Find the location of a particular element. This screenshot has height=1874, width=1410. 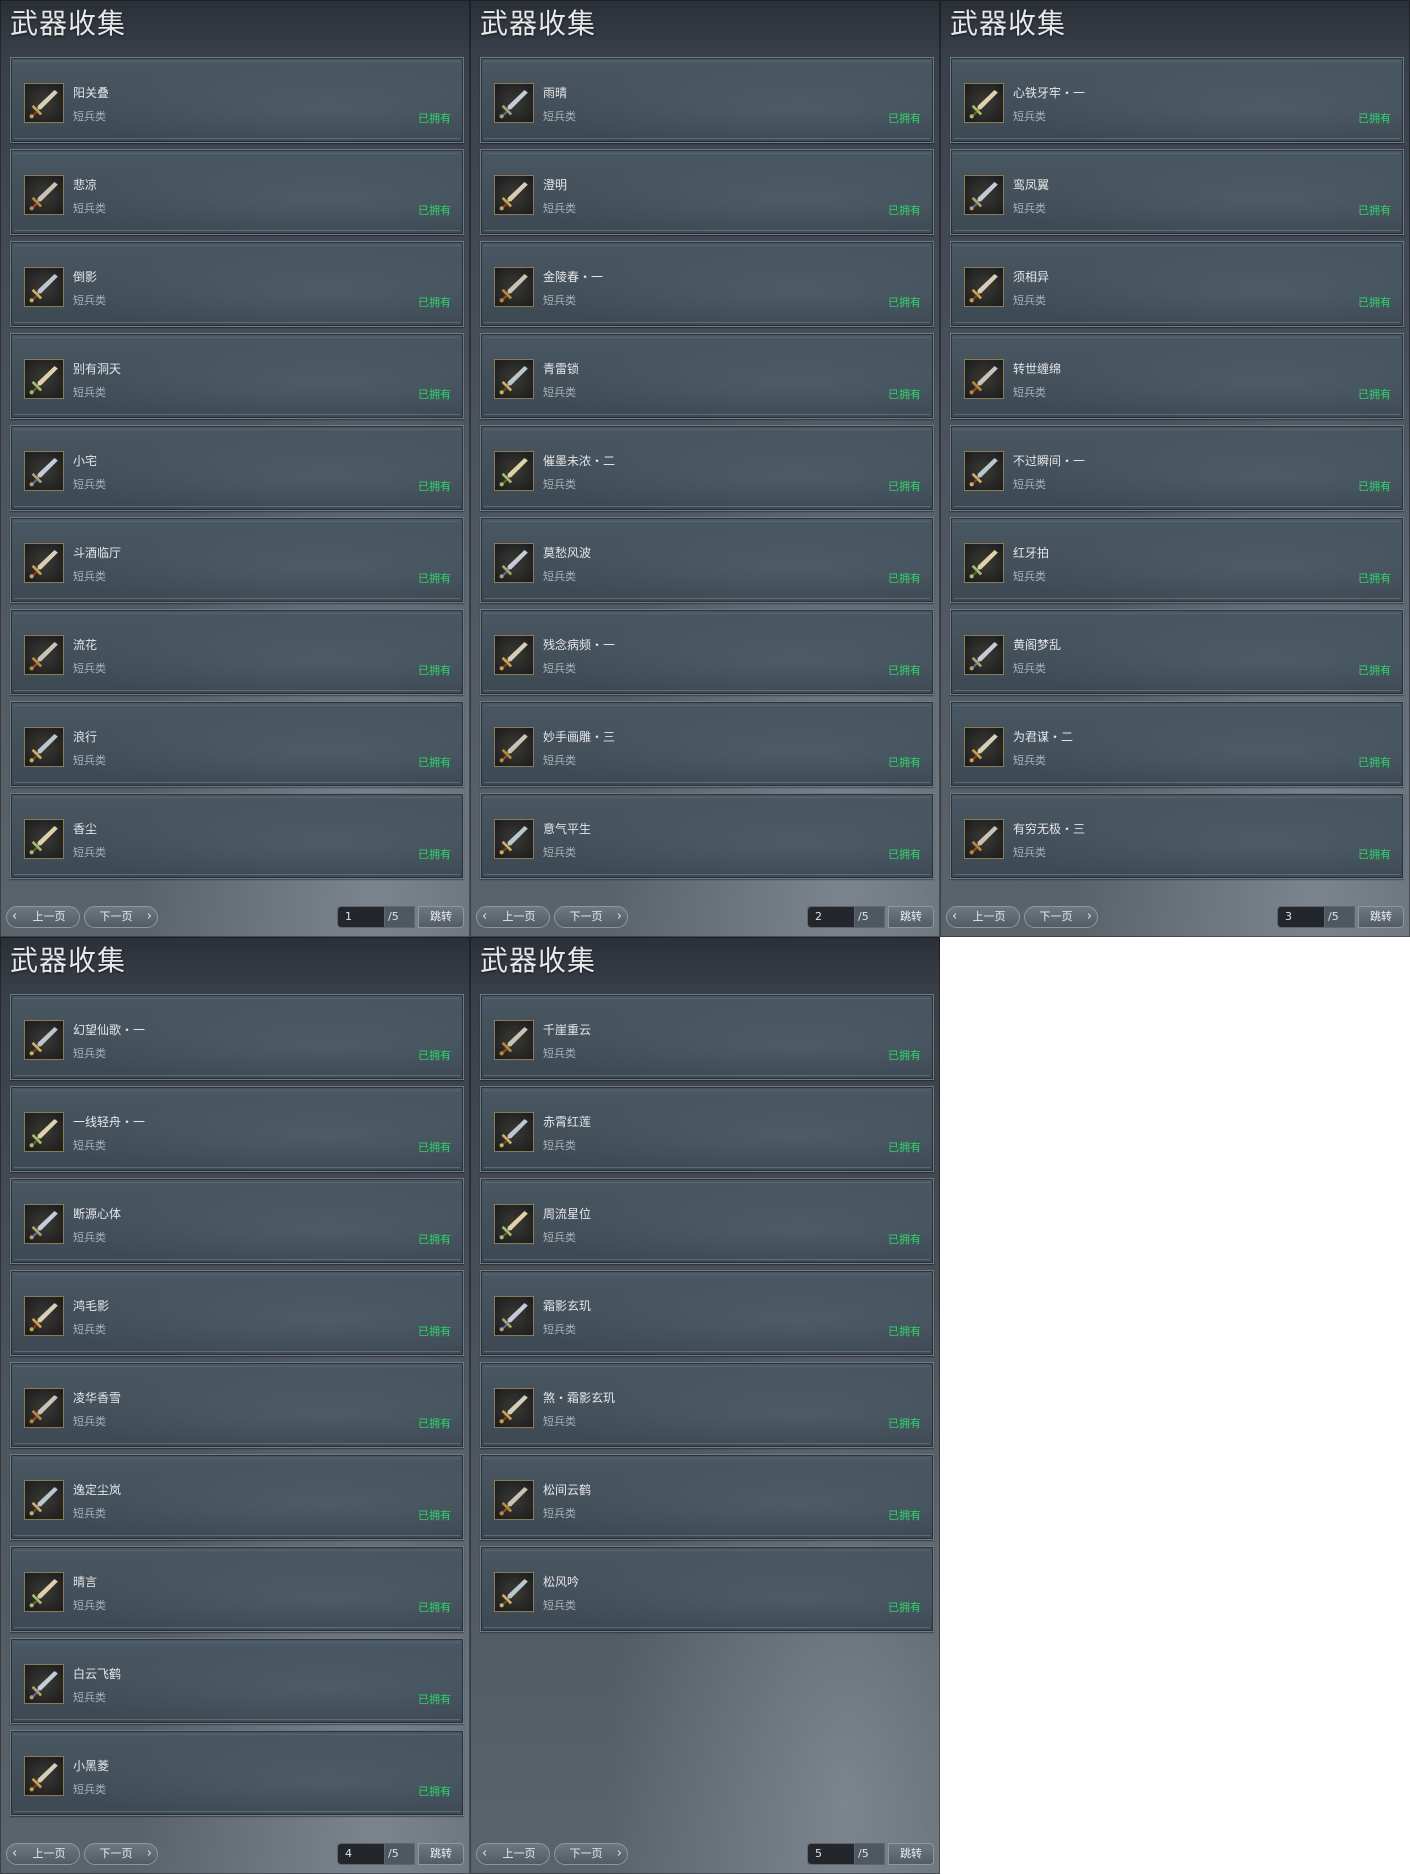

weapon-card: 凌华香雪 短兵类 已拥有 is located at coordinates (237, 1405).